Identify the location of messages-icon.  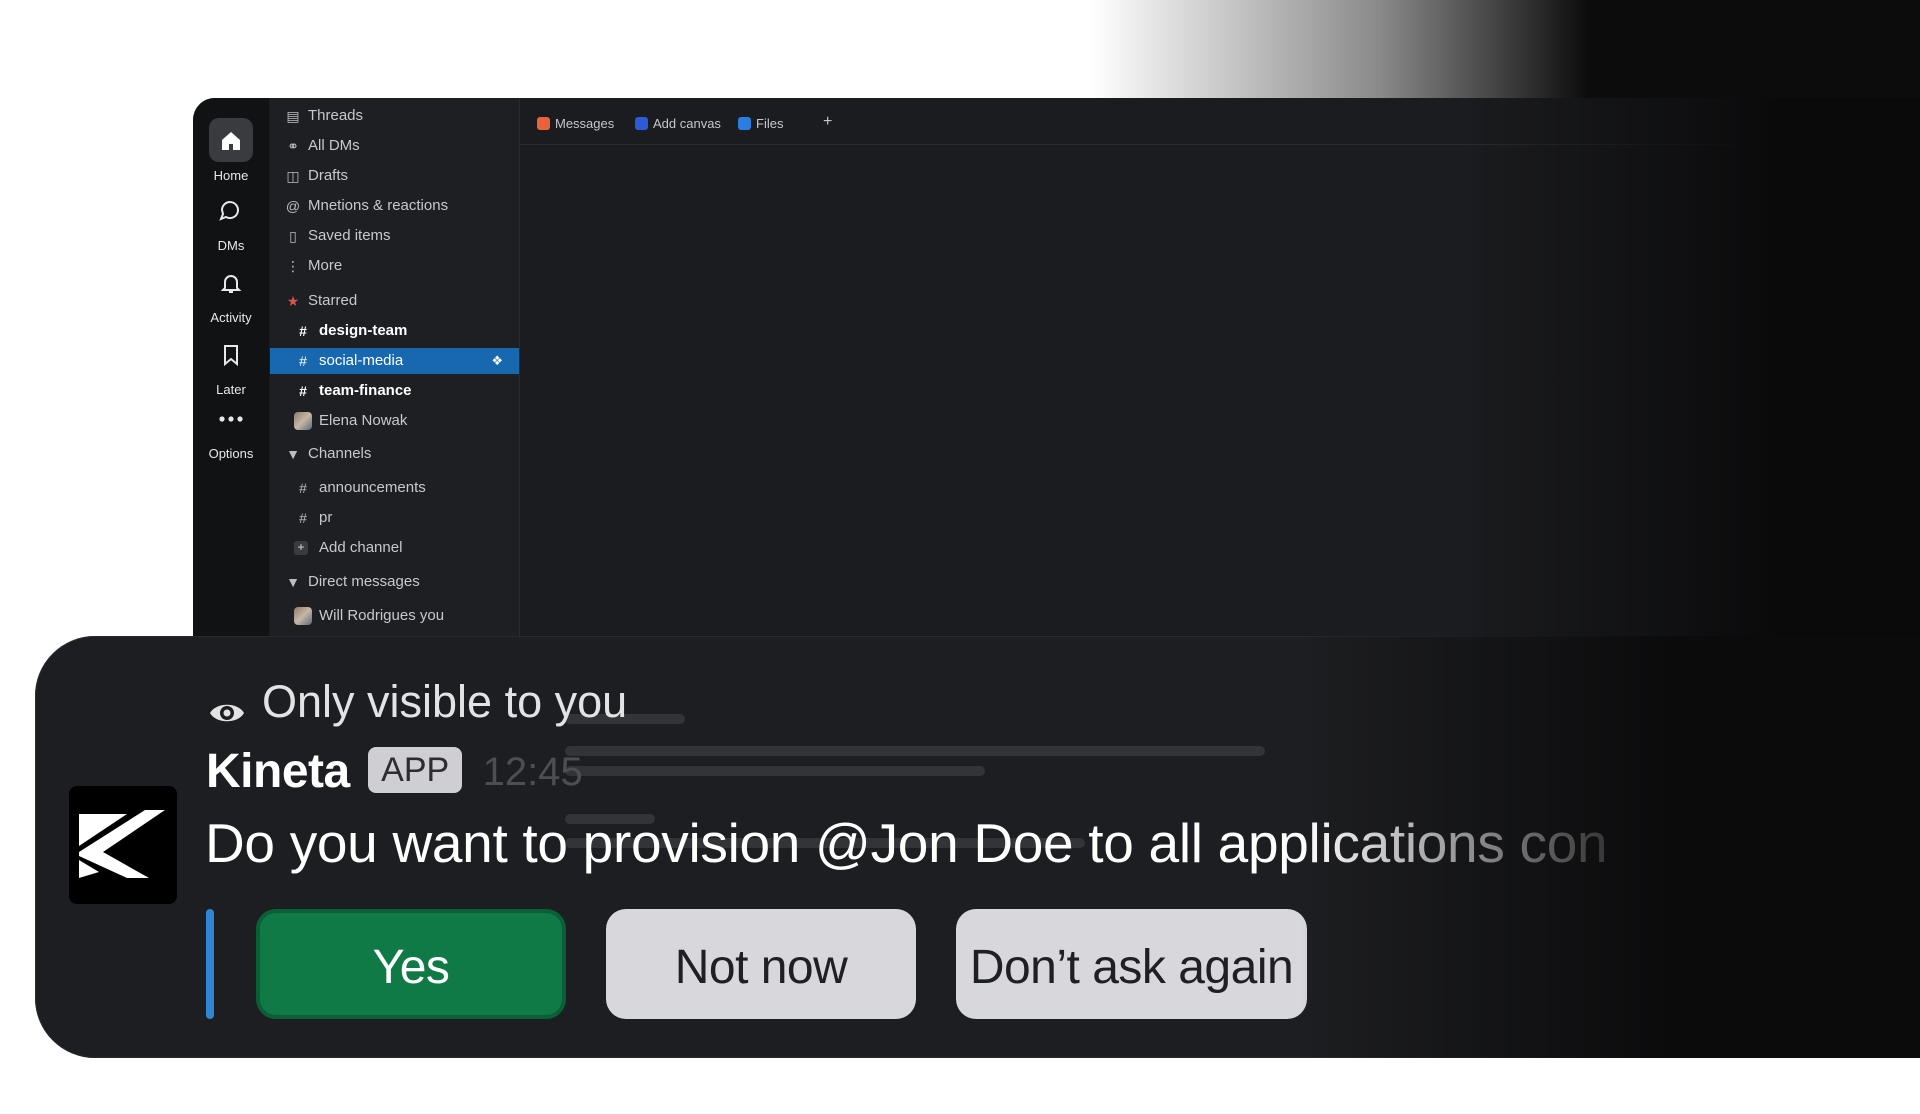
(543, 123).